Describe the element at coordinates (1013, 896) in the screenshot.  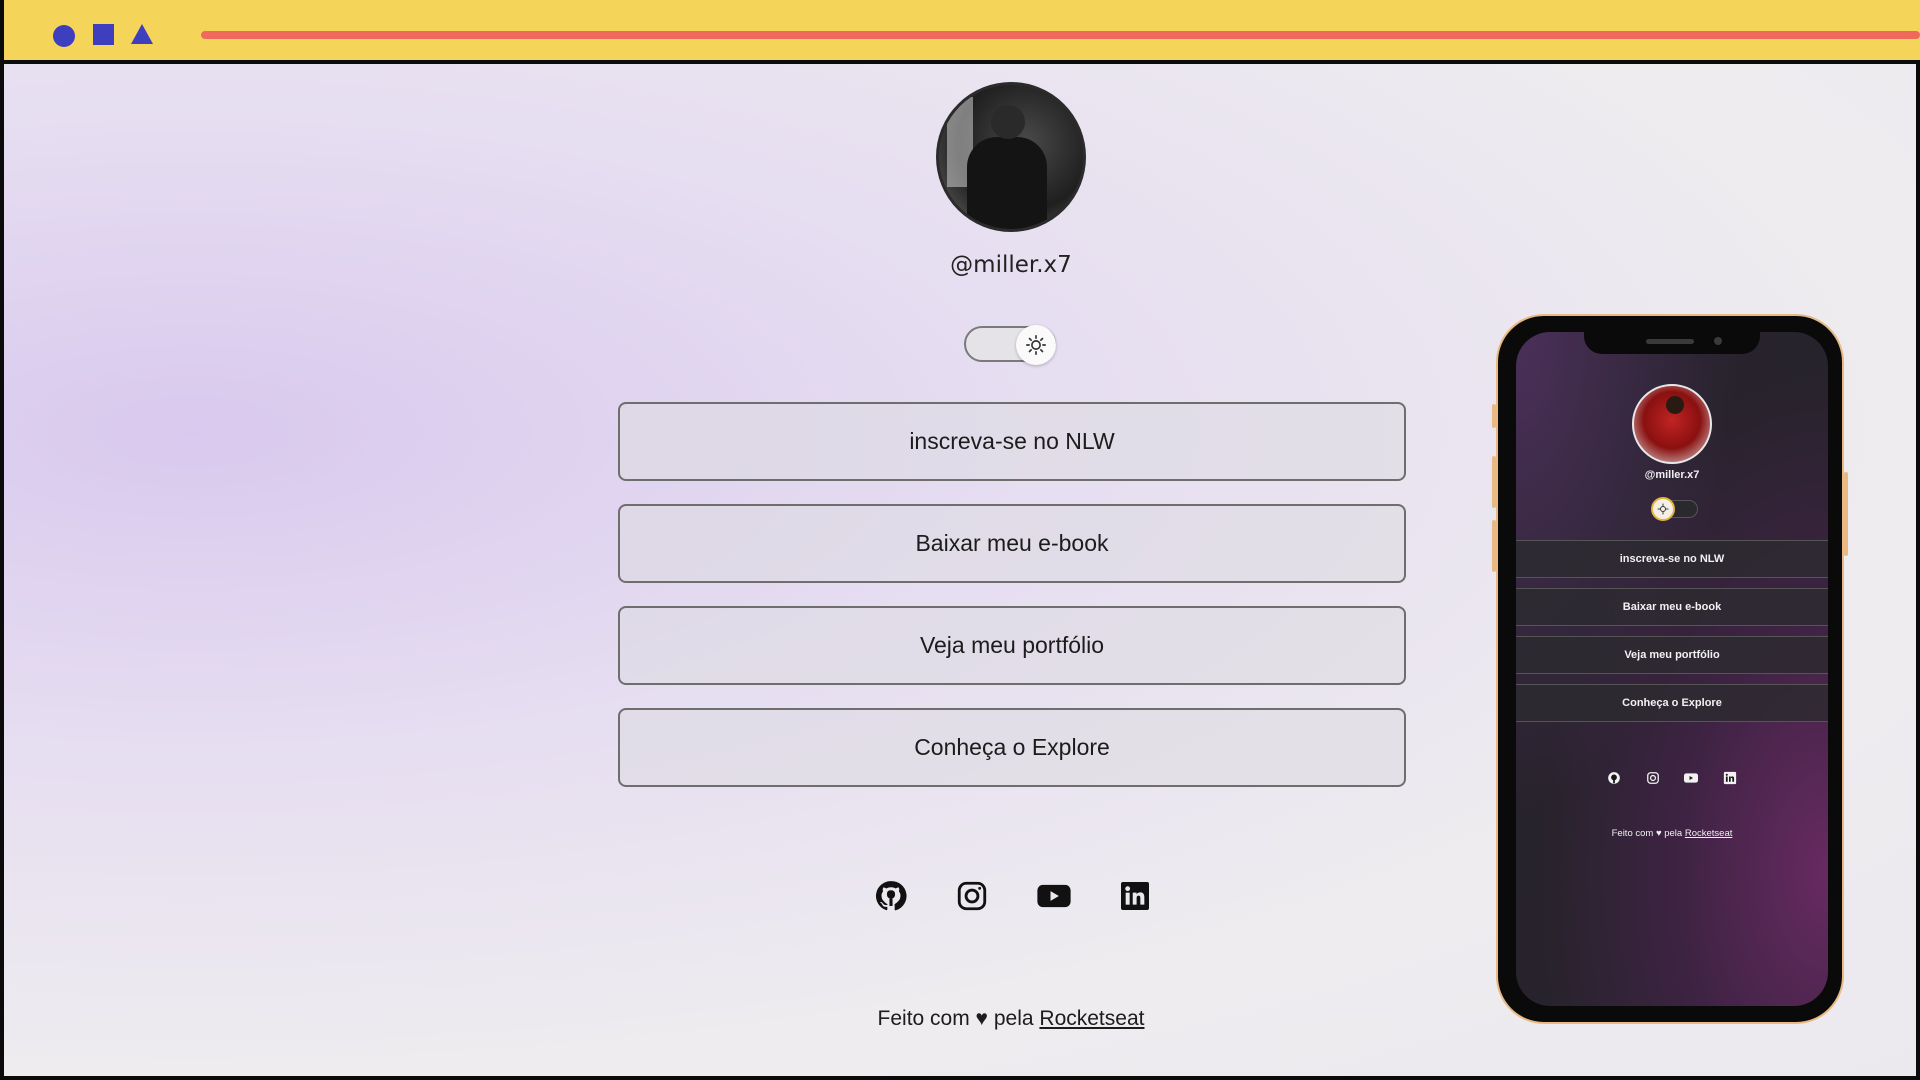
I see `social-links` at that location.